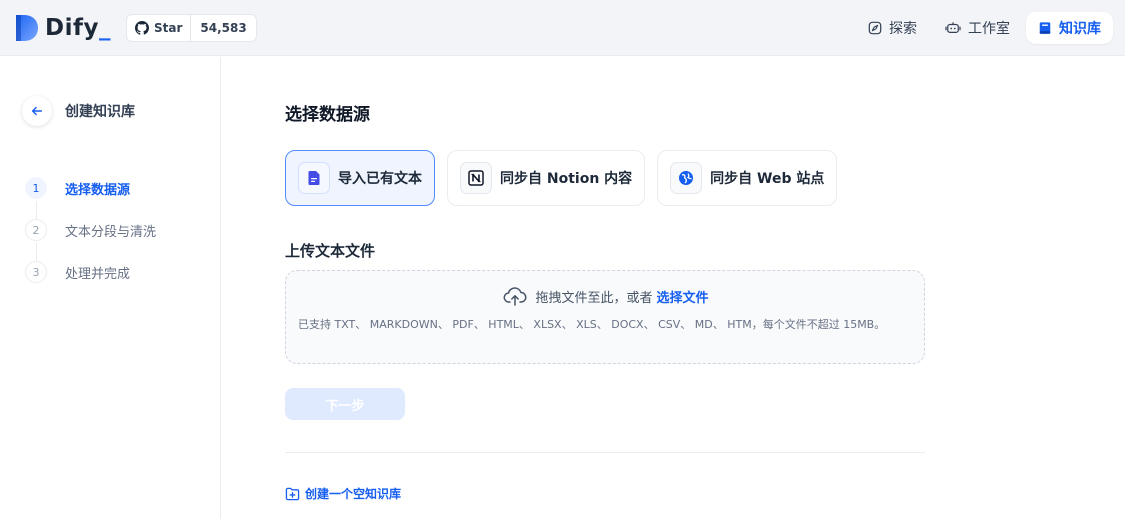 This screenshot has width=1125, height=519. What do you see at coordinates (330, 251) in the screenshot?
I see `upload-section-title: 上传文本文件` at bounding box center [330, 251].